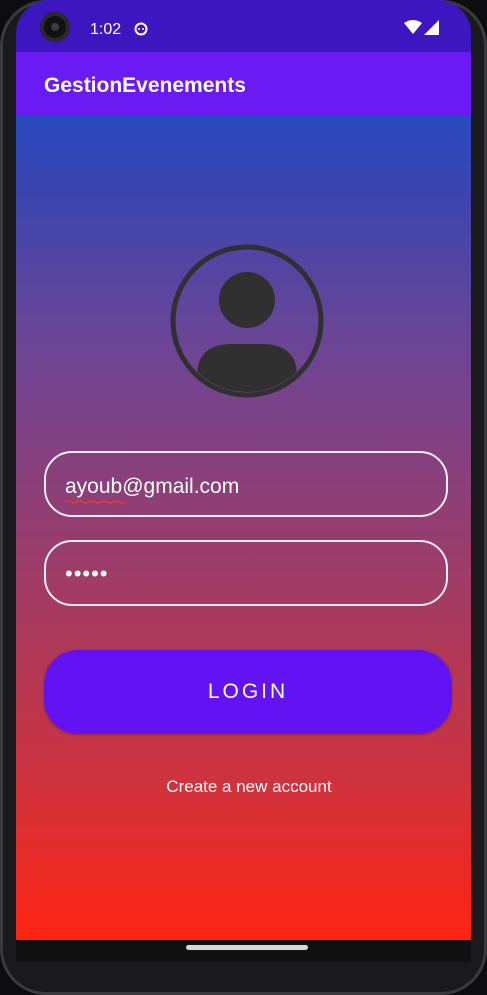 The width and height of the screenshot is (487, 995). What do you see at coordinates (145, 85) in the screenshot?
I see `app-title: GestionEvenements` at bounding box center [145, 85].